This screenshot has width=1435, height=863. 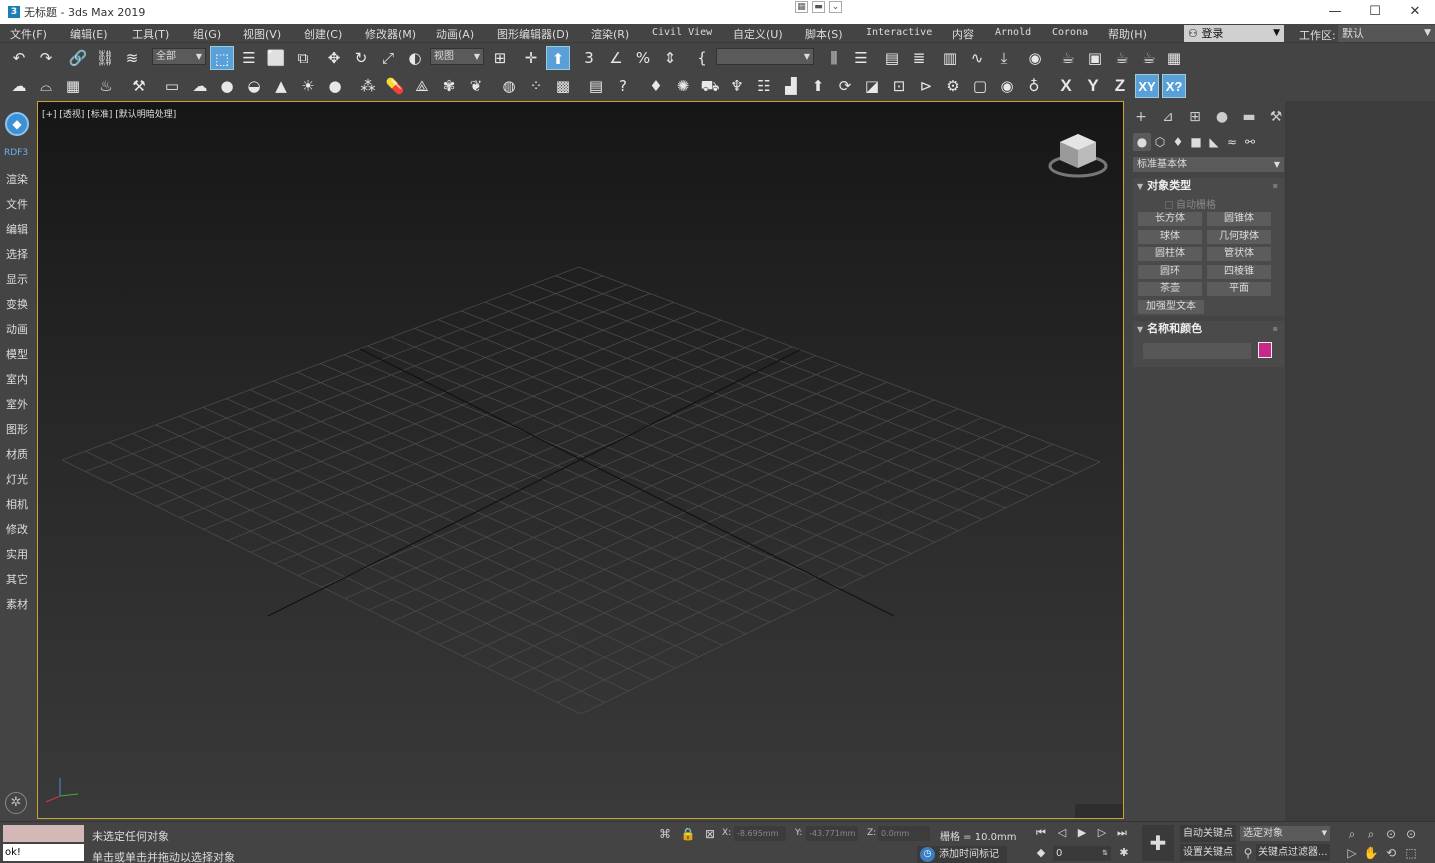 I want to click on play-icon: ▶, so click(x=1082, y=832).